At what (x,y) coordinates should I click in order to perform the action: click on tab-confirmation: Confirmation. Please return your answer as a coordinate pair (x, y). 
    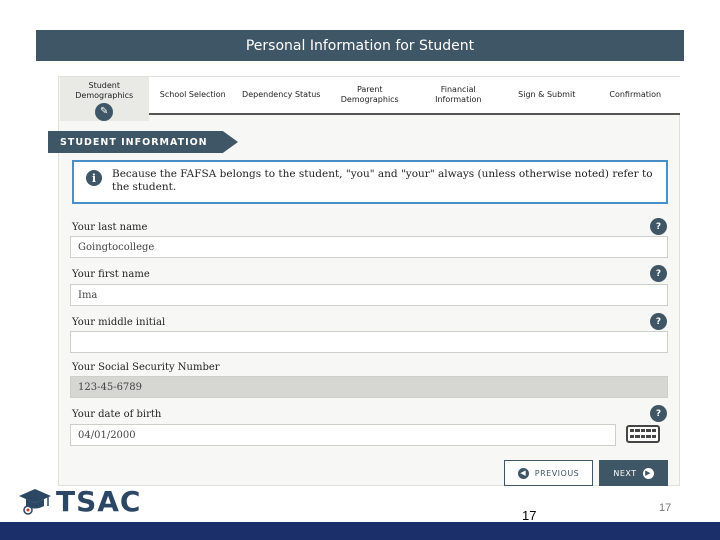
    Looking at the image, I should click on (635, 96).